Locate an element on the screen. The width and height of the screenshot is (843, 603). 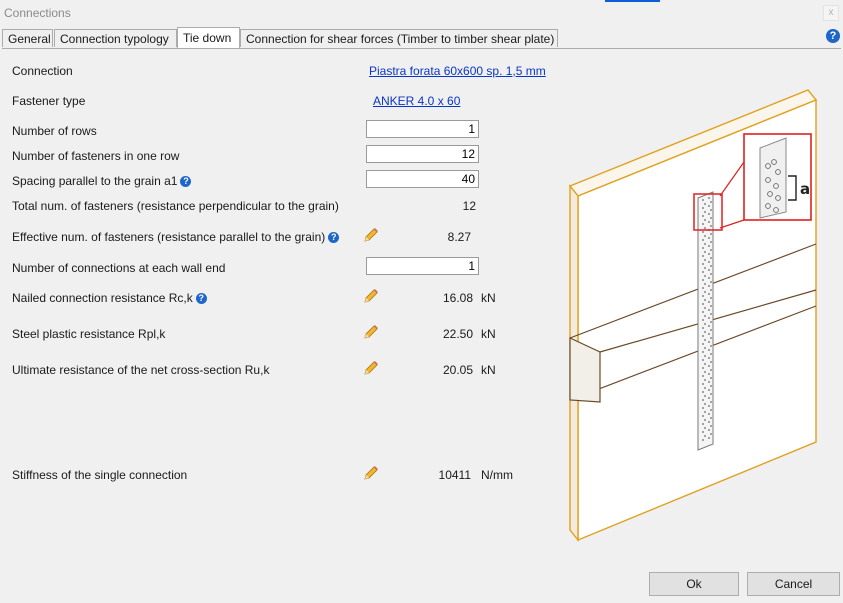
close-button: x is located at coordinates (831, 13).